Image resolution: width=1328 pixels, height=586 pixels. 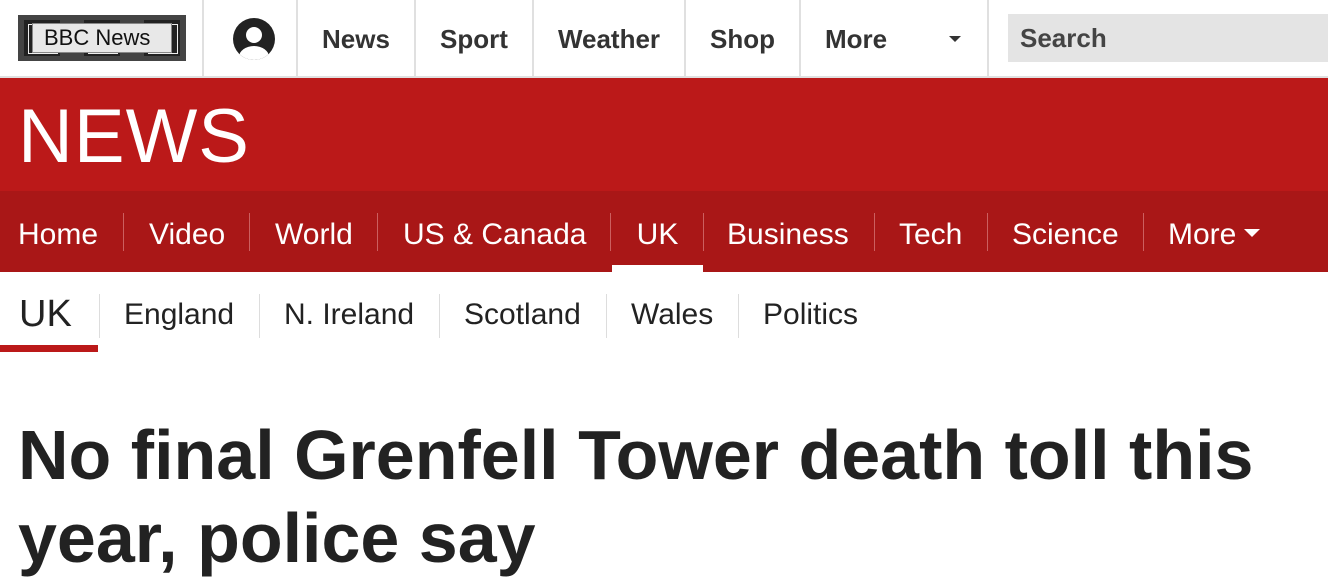 I want to click on bbc-logo: BBC News, so click(x=102, y=38).